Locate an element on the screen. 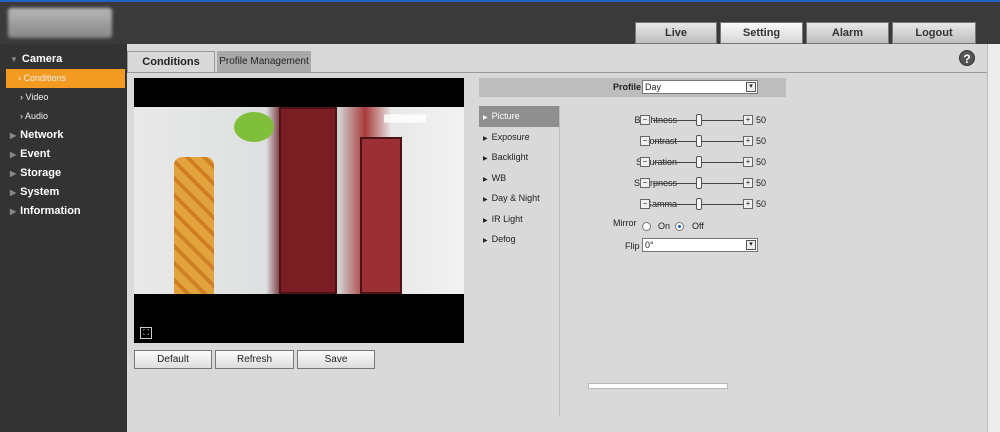 This screenshot has width=1000, height=432. sidebar-section-label: System is located at coordinates (40, 192).